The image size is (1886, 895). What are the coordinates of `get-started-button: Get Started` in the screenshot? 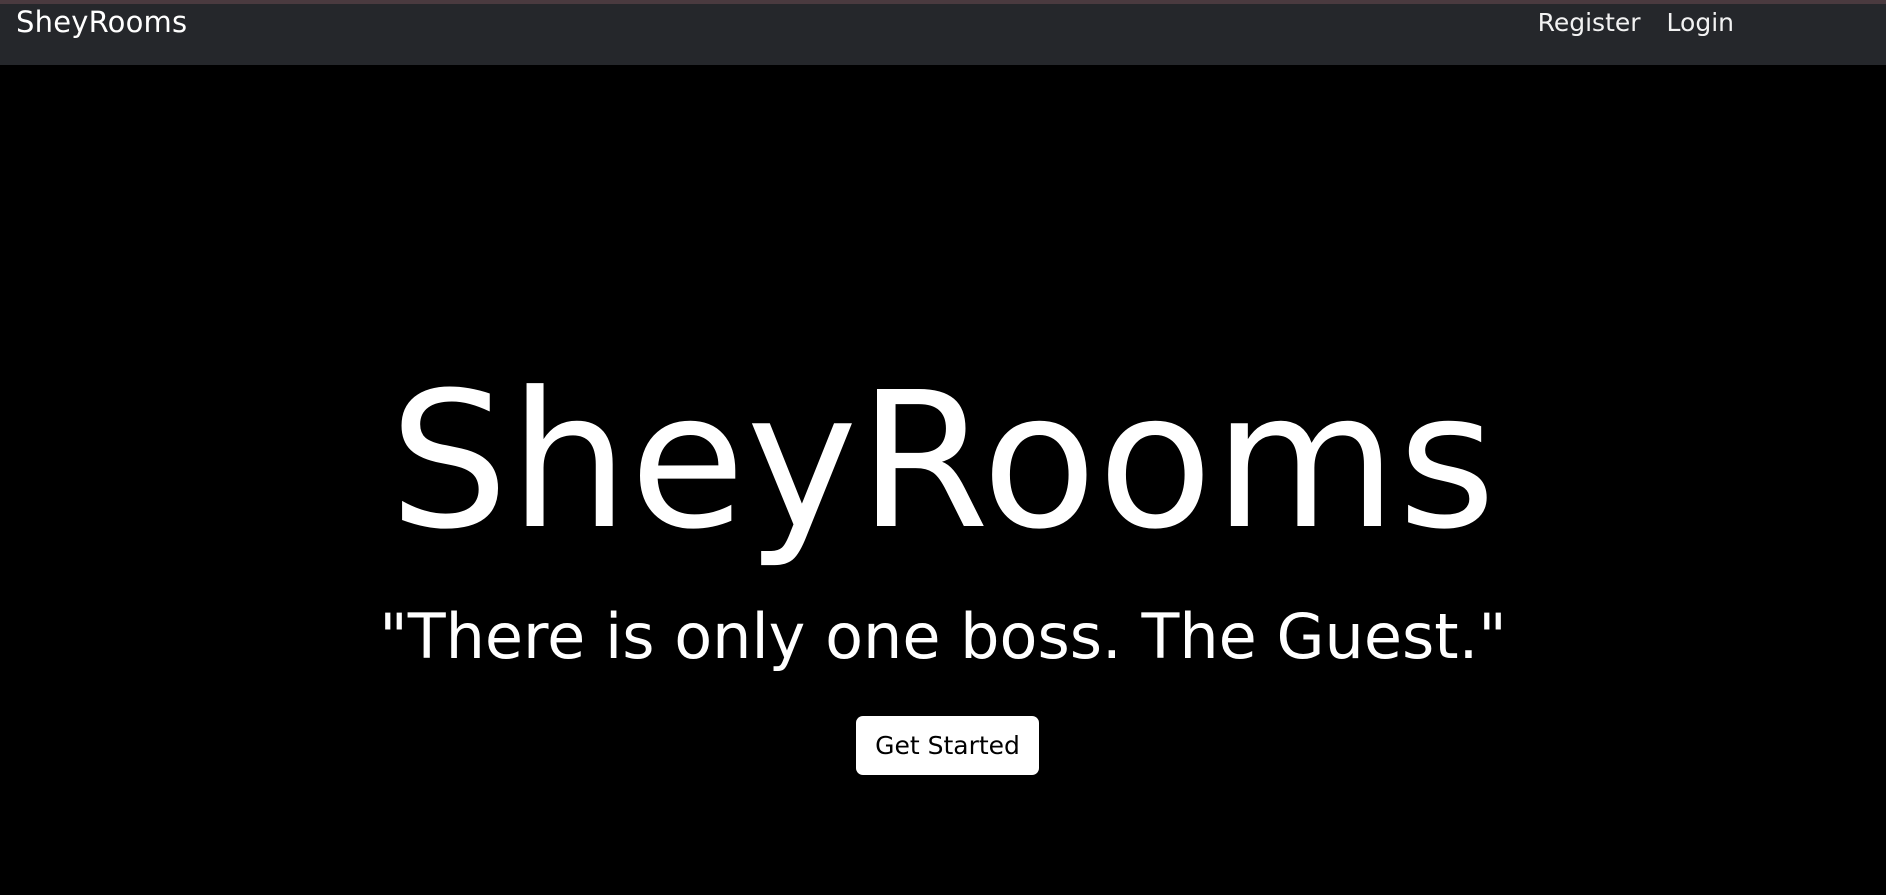 It's located at (947, 745).